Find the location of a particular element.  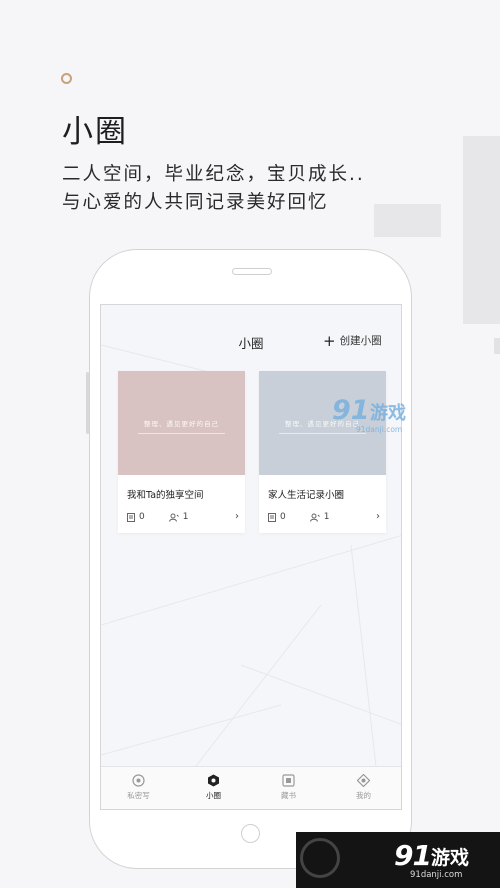

card-cover: 整理、遇见更好的自己 is located at coordinates (181, 423).